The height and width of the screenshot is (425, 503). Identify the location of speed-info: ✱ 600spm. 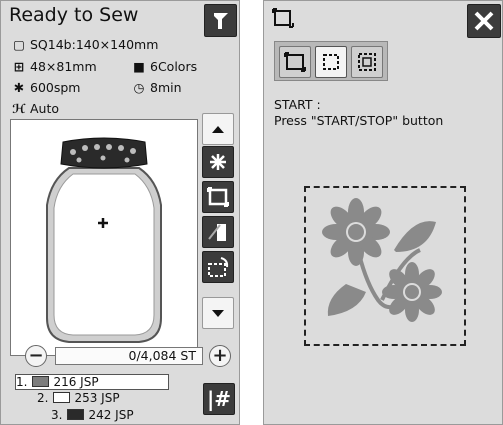
(46, 87).